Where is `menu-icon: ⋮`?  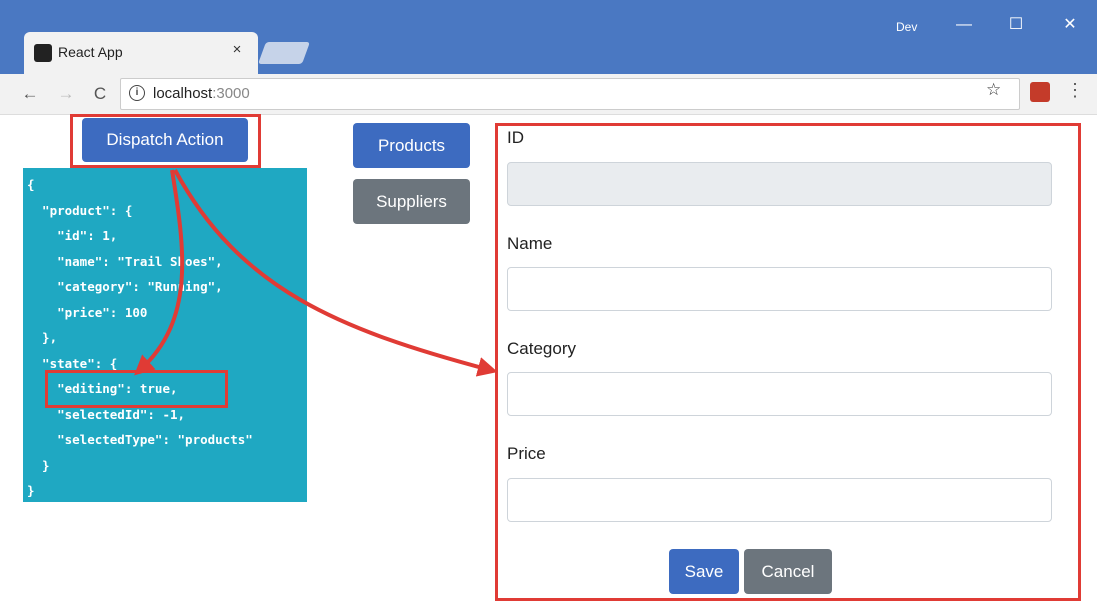 menu-icon: ⋮ is located at coordinates (1075, 90).